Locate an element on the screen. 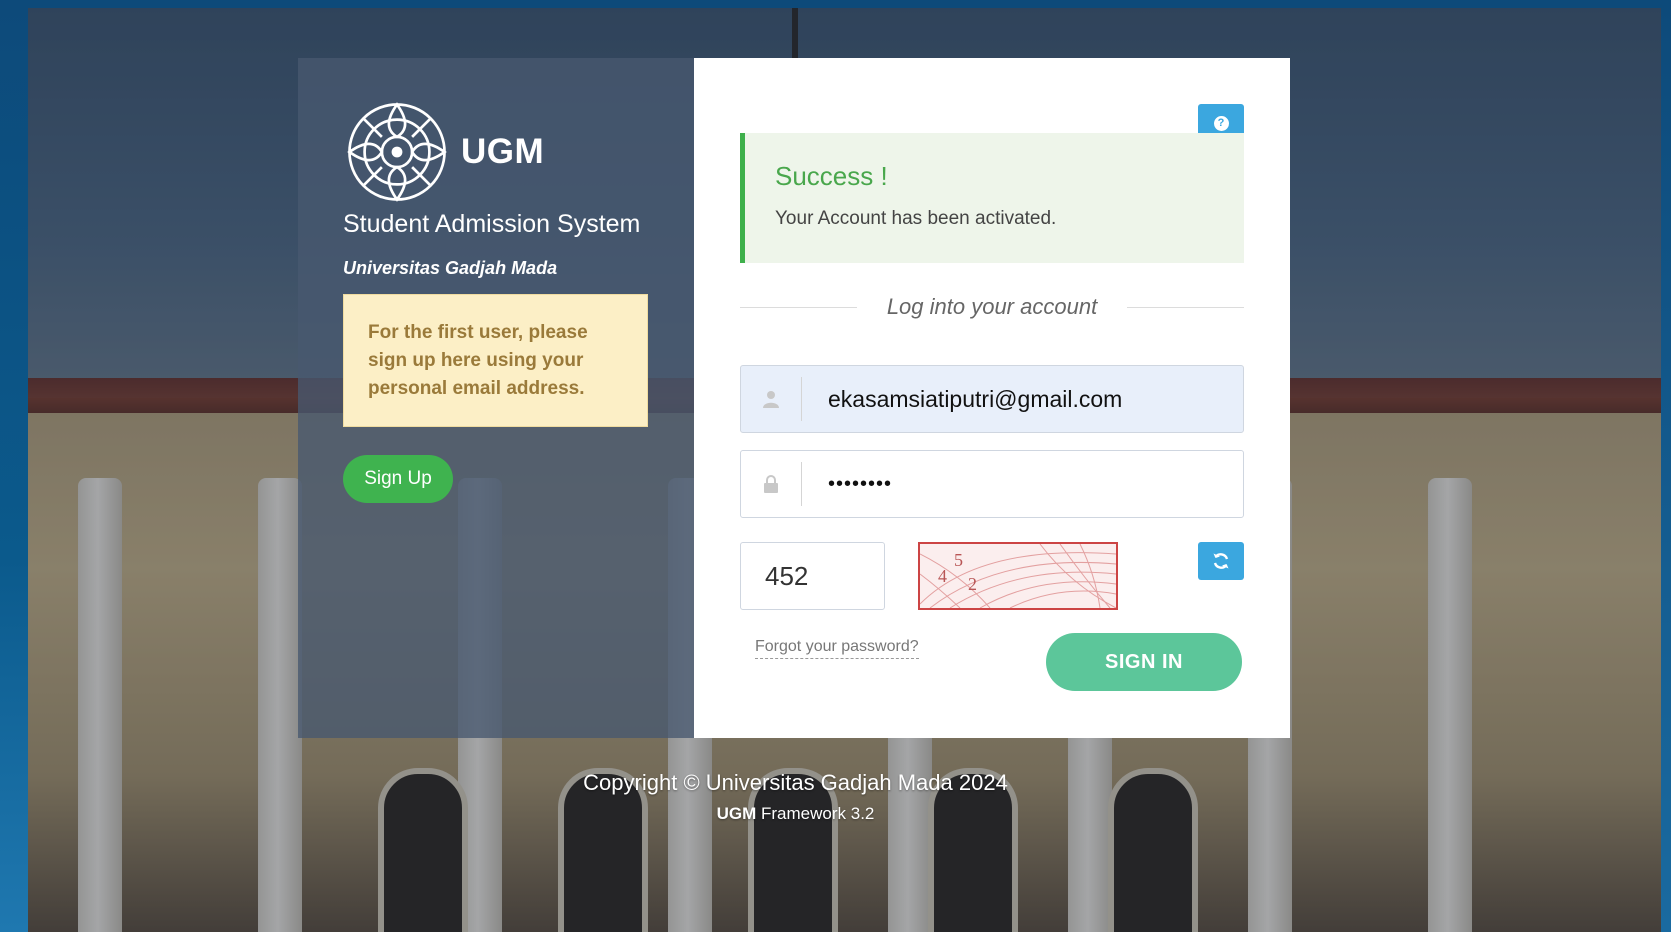 The width and height of the screenshot is (1671, 932). frame-right is located at coordinates (1666, 466).